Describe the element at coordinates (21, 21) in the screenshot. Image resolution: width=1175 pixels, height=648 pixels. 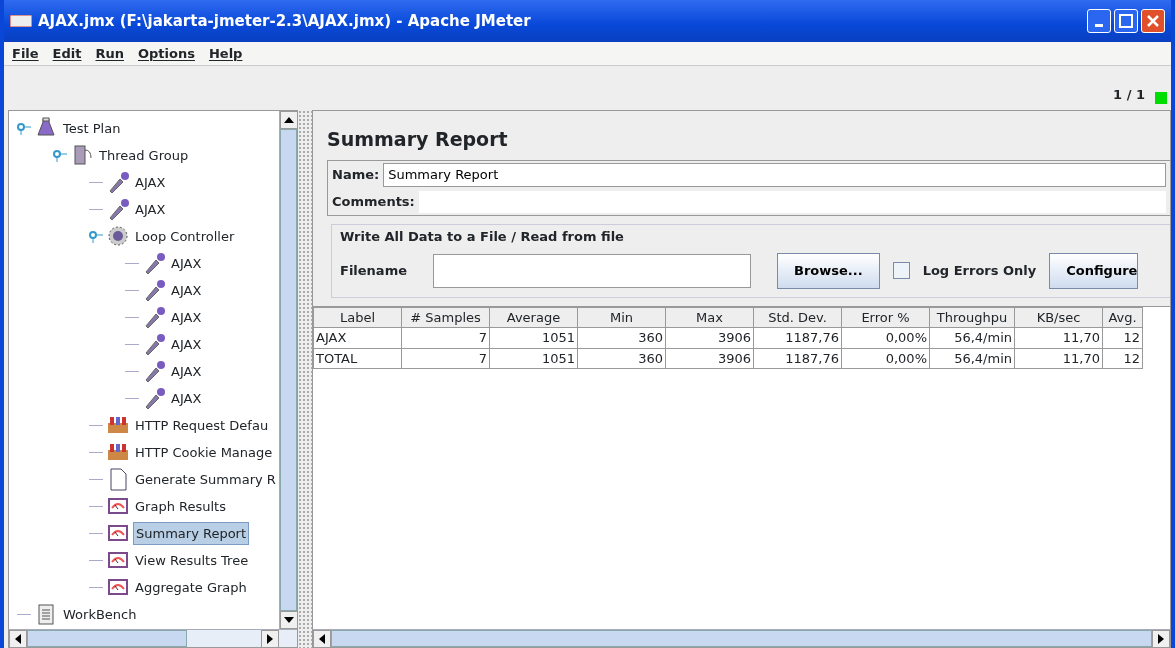
I see `app-icon` at that location.